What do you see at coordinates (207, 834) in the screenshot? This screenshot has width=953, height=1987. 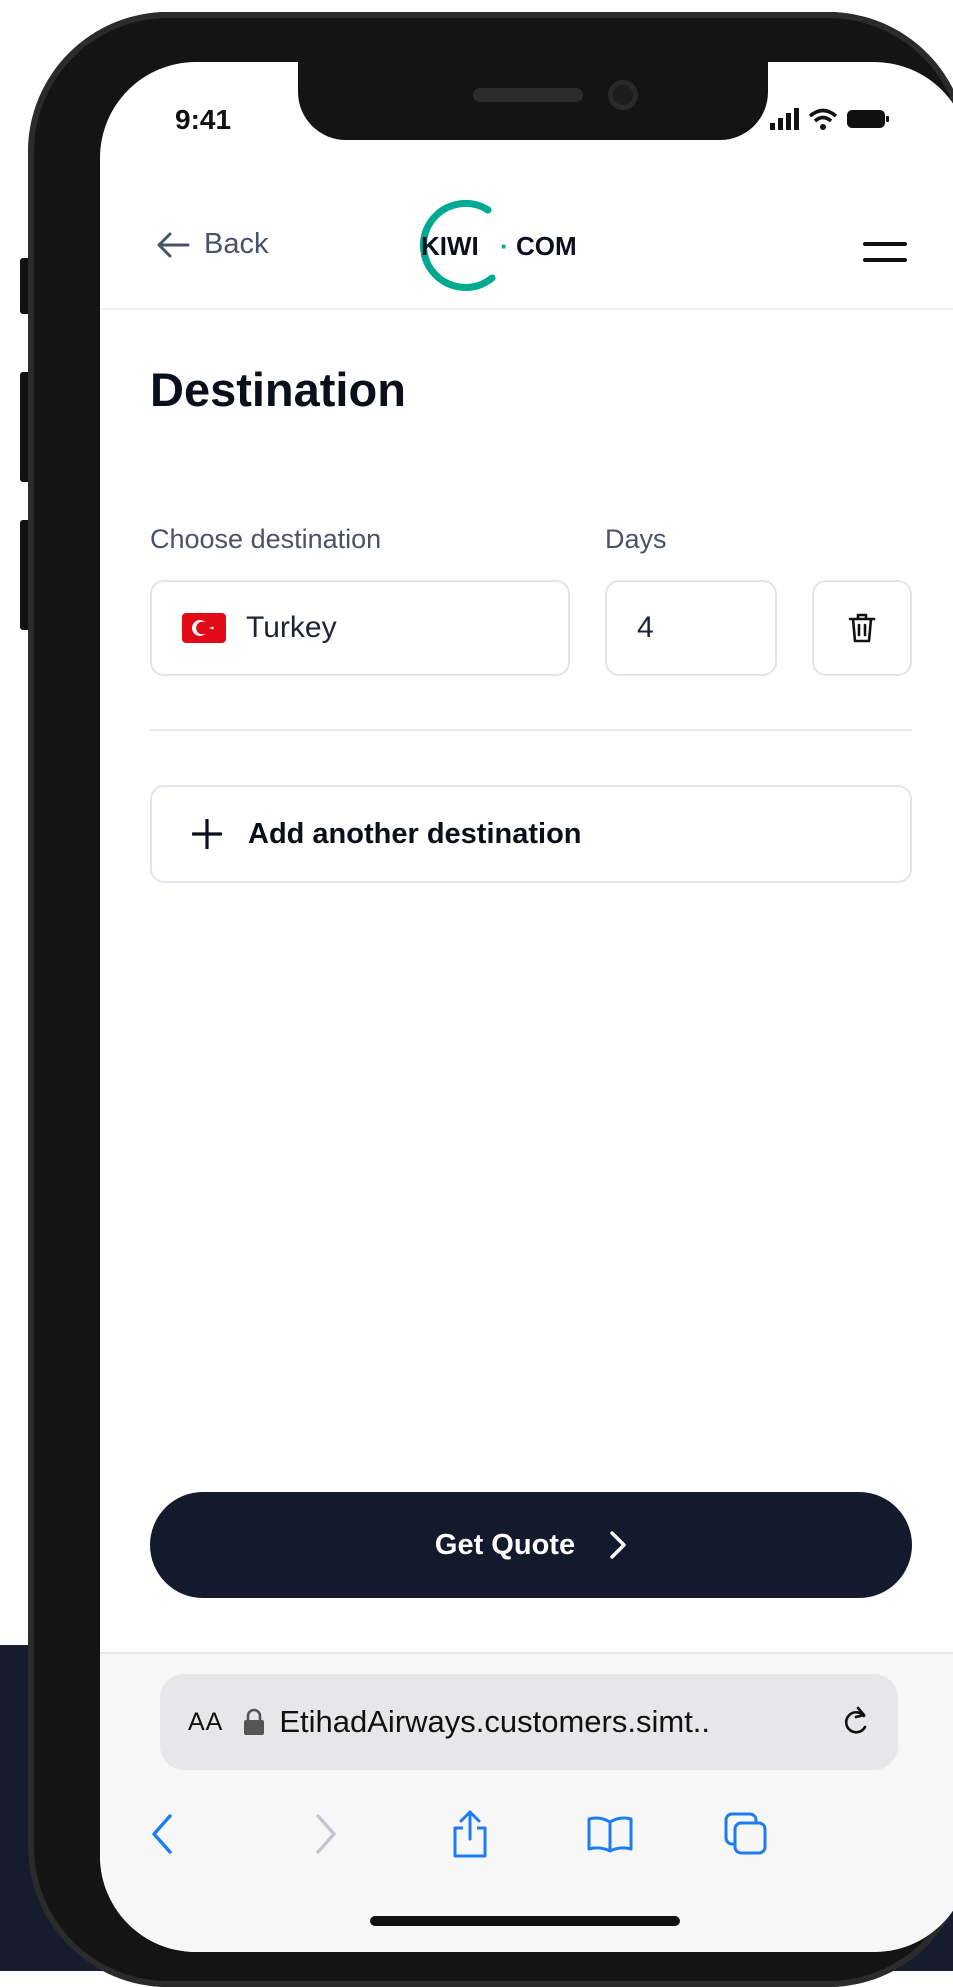 I see `plus-icon` at bounding box center [207, 834].